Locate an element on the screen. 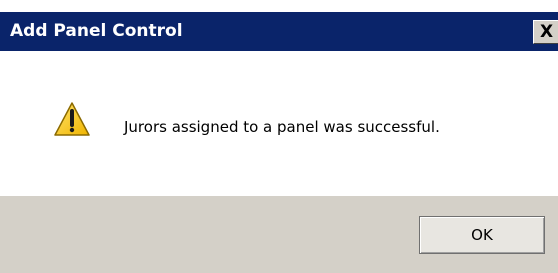 The image size is (558, 273). title-bar: Add Panel Control X is located at coordinates (279, 31).